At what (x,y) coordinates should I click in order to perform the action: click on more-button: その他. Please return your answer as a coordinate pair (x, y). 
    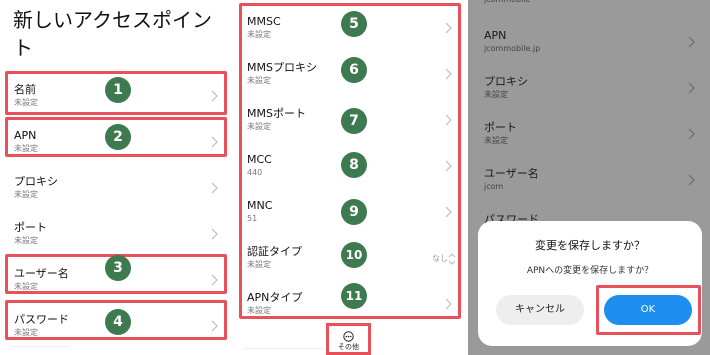
    Looking at the image, I should click on (348, 339).